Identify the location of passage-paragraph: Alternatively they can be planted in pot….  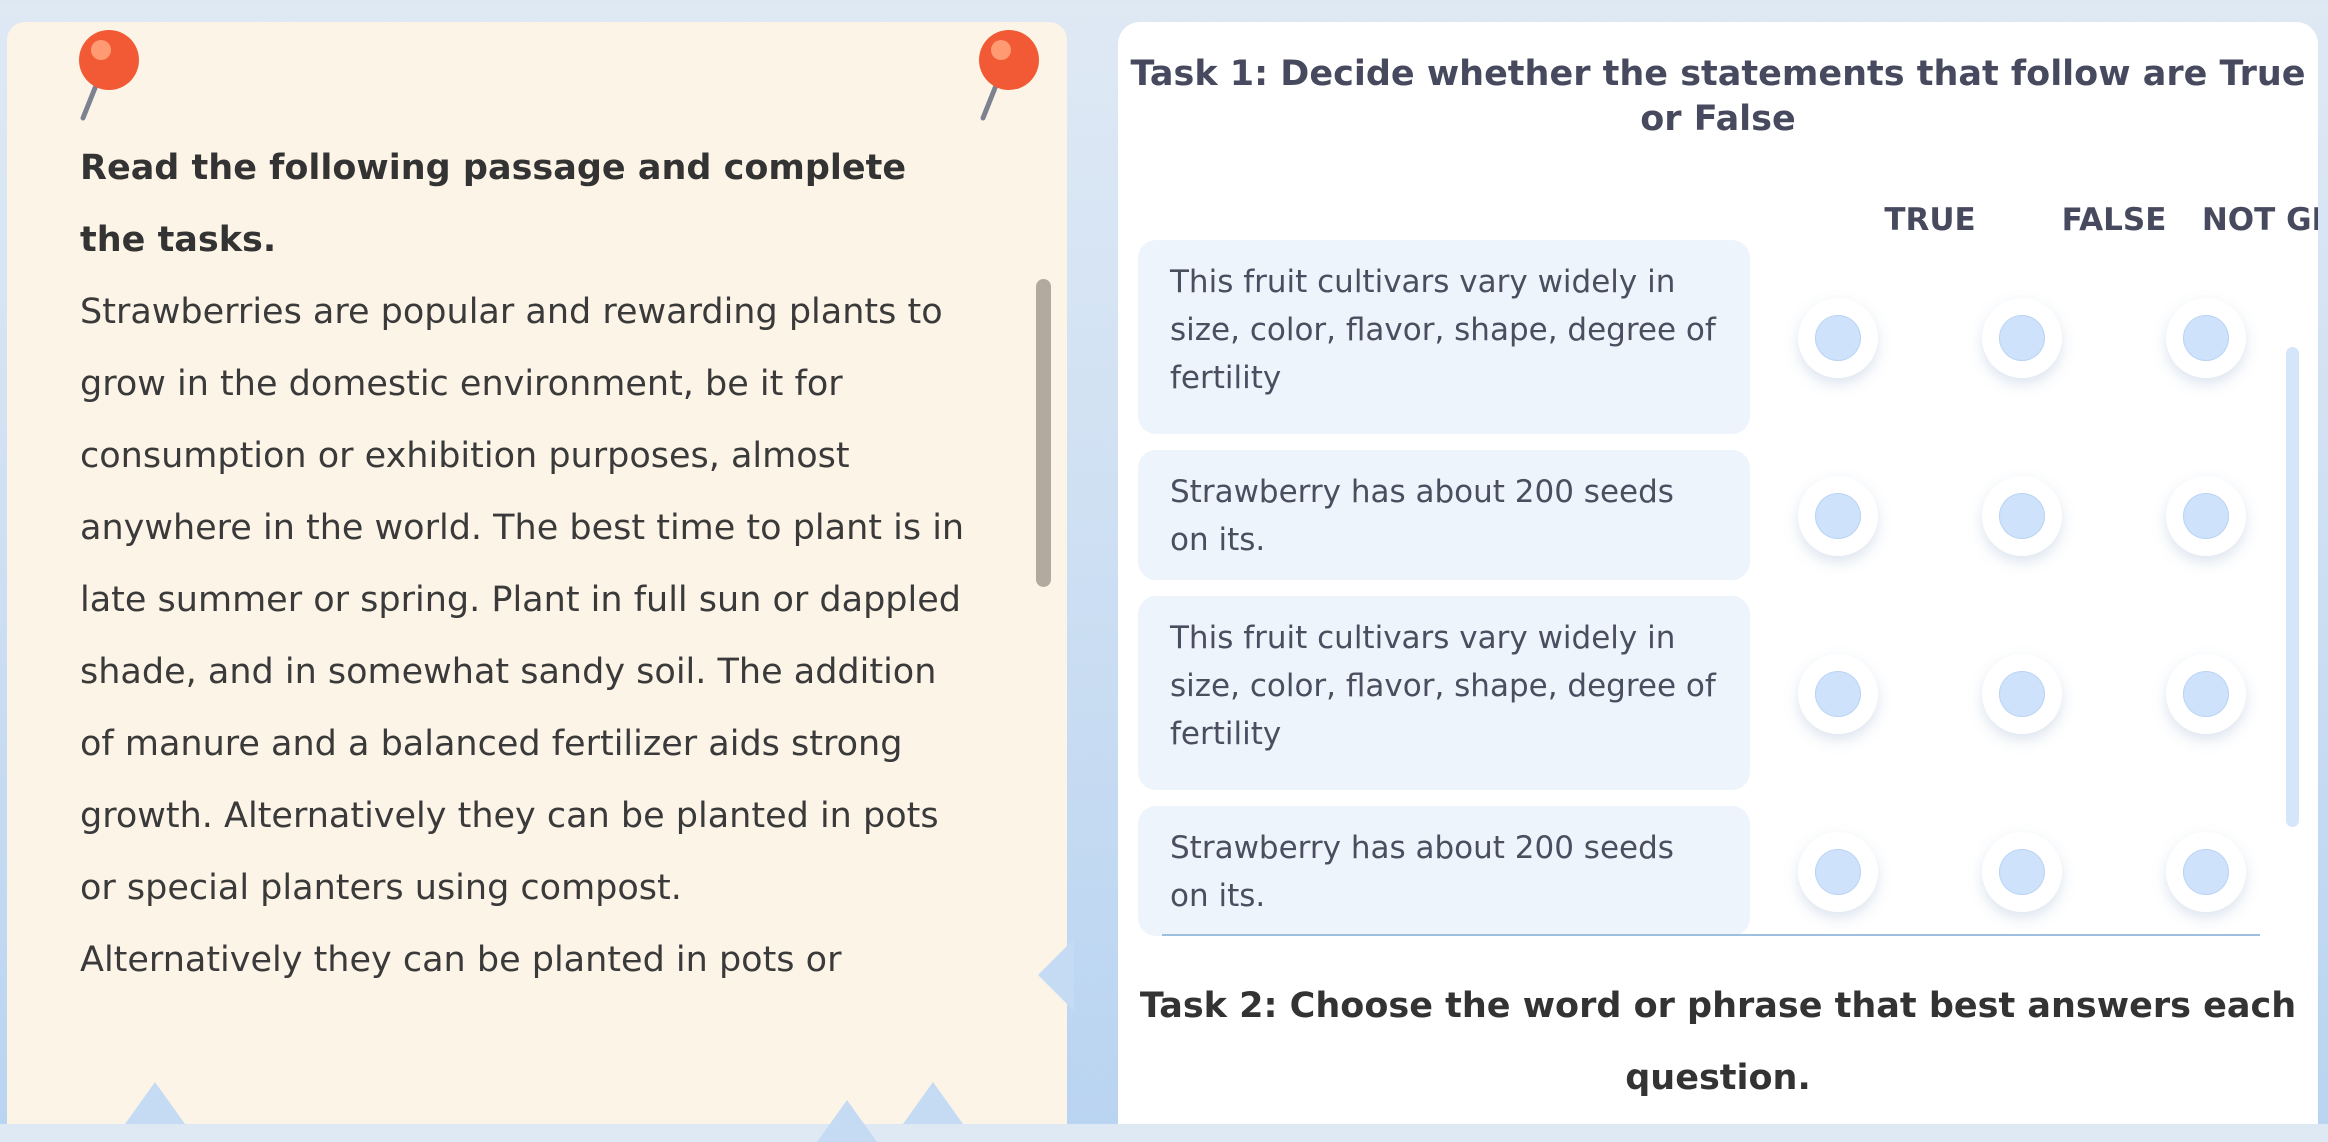
(461, 960).